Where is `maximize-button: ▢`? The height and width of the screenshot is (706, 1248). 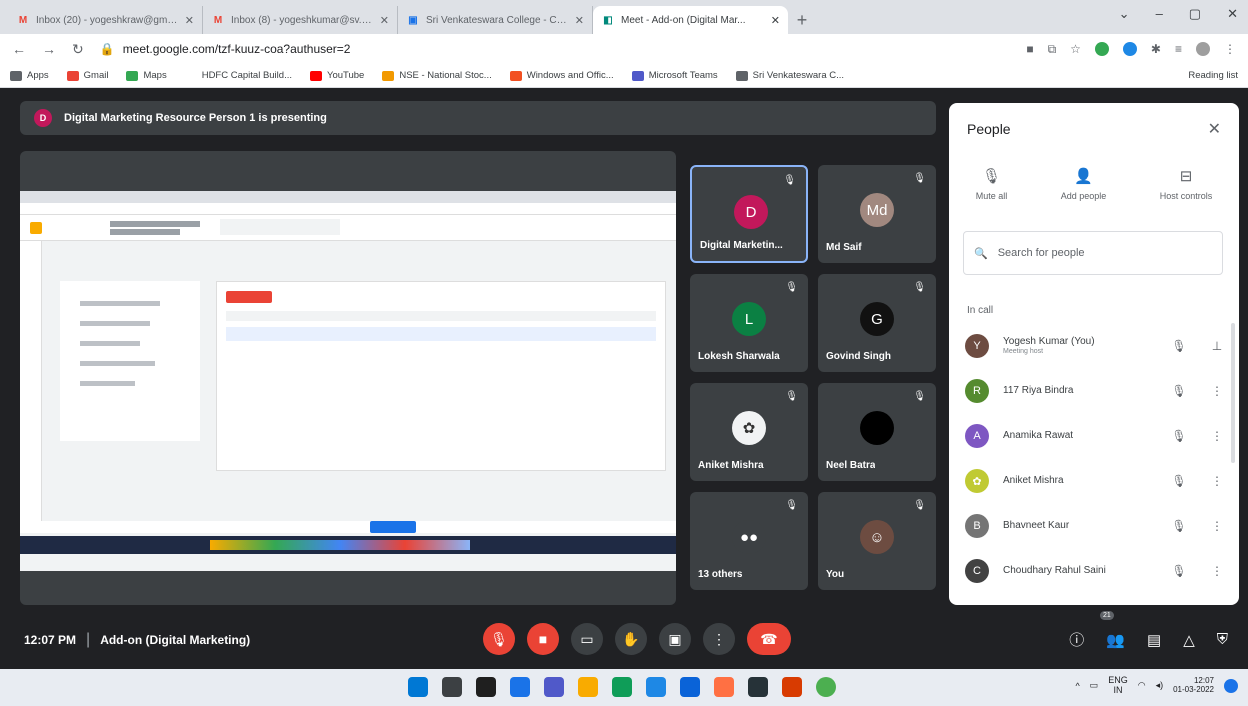 maximize-button: ▢ is located at coordinates (1195, 14).